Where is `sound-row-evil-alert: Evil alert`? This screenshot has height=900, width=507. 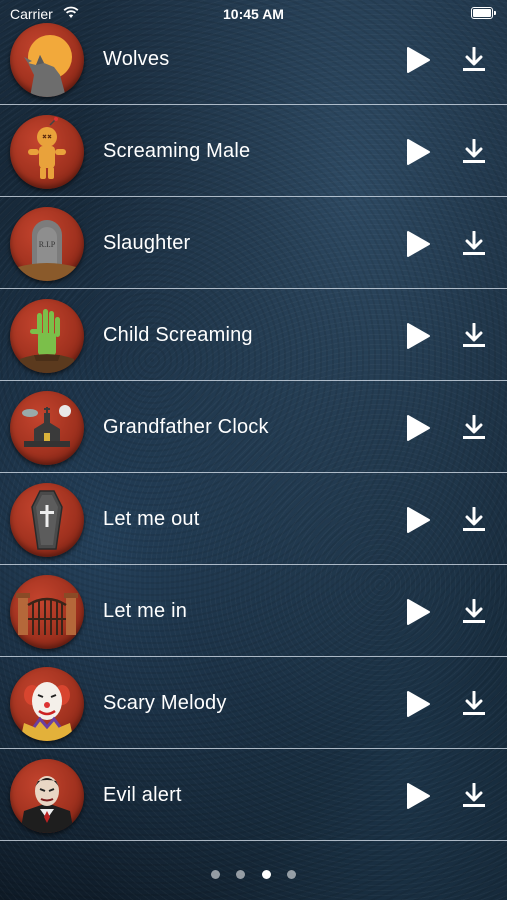
sound-row-evil-alert: Evil alert is located at coordinates (253, 795).